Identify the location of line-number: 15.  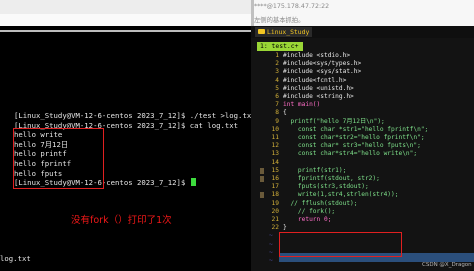
(275, 170).